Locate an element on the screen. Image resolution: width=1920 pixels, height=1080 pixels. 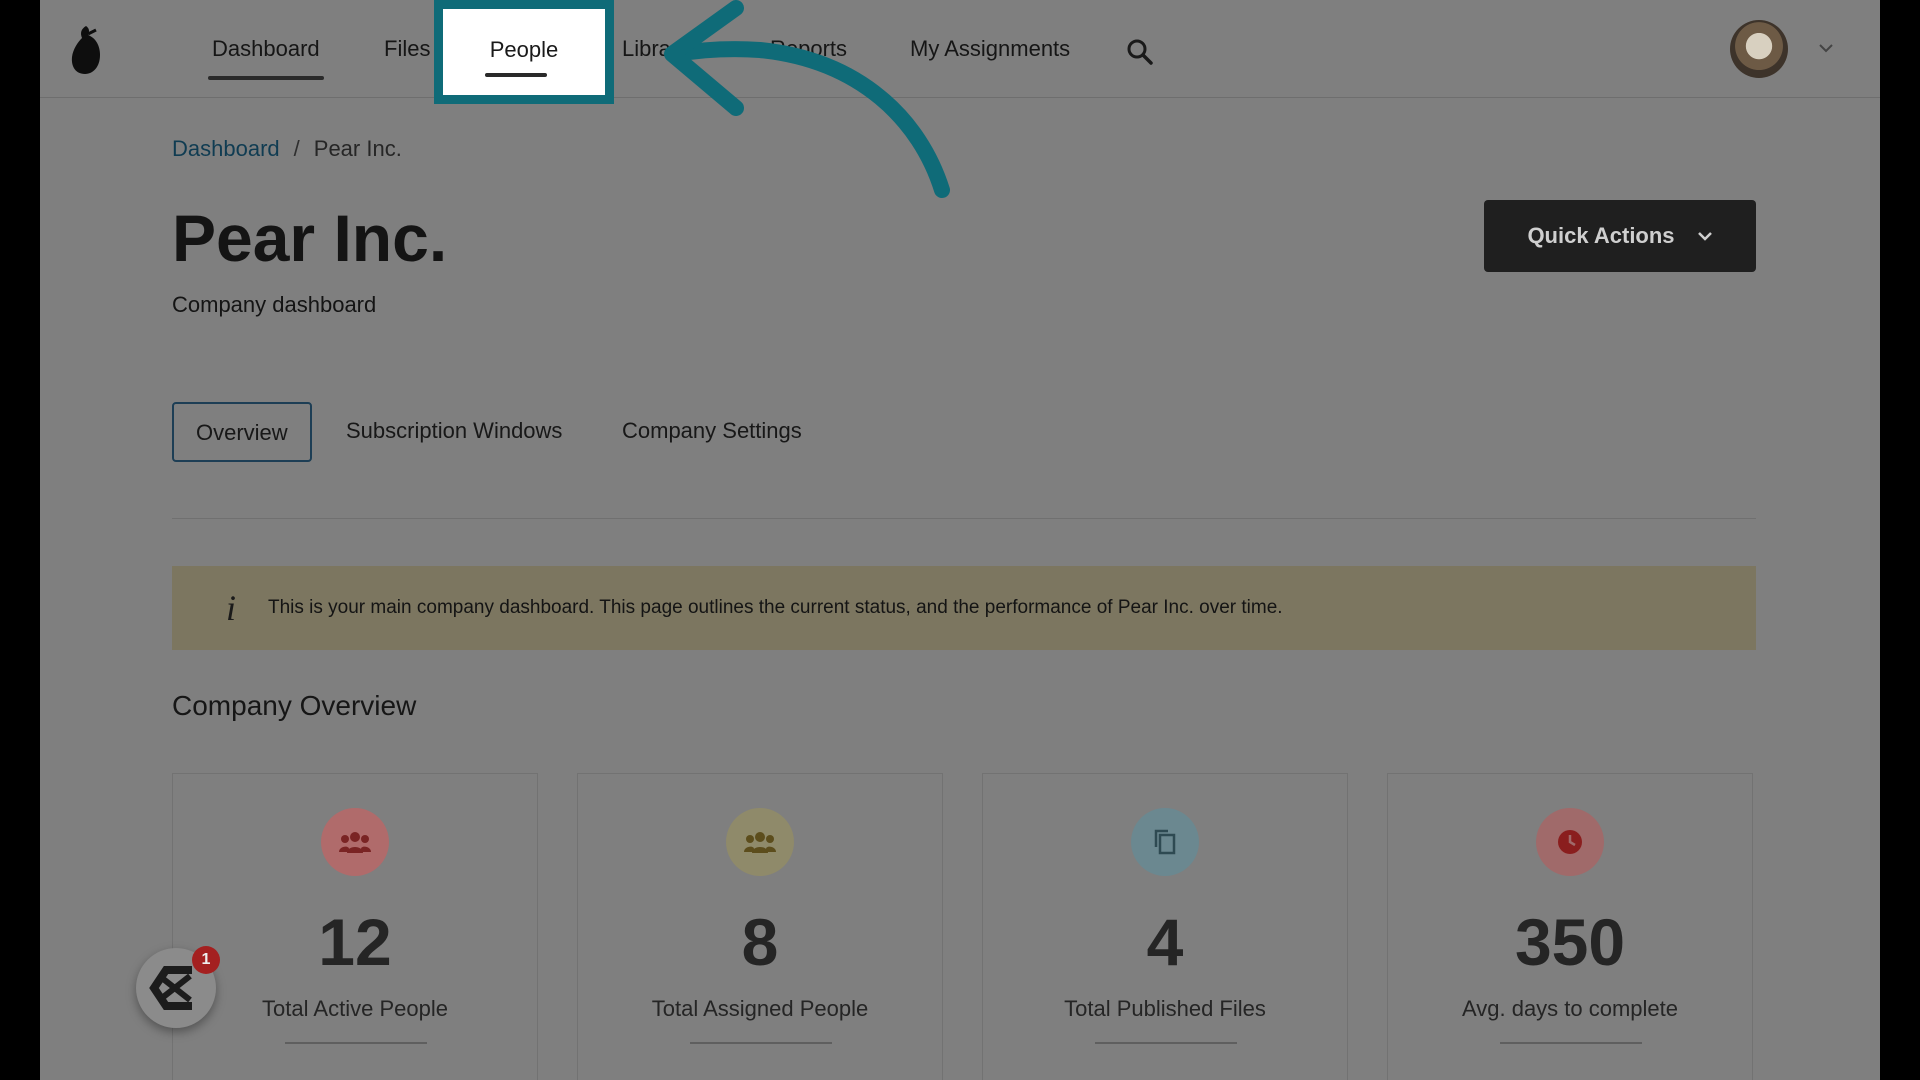
page-title: Pear Inc. is located at coordinates (310, 238).